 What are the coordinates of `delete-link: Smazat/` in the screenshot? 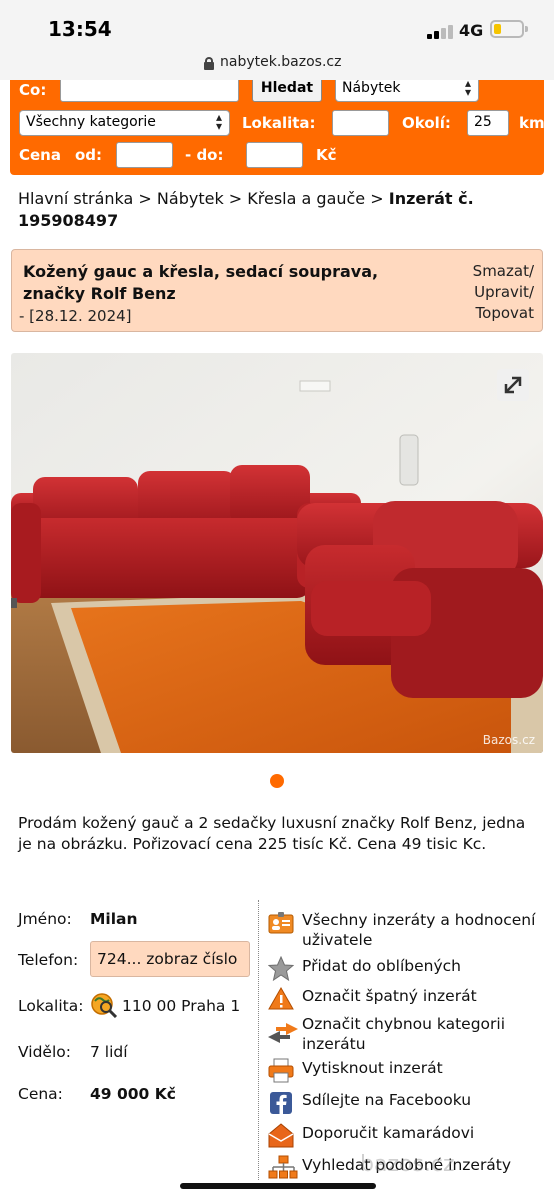 It's located at (503, 271).